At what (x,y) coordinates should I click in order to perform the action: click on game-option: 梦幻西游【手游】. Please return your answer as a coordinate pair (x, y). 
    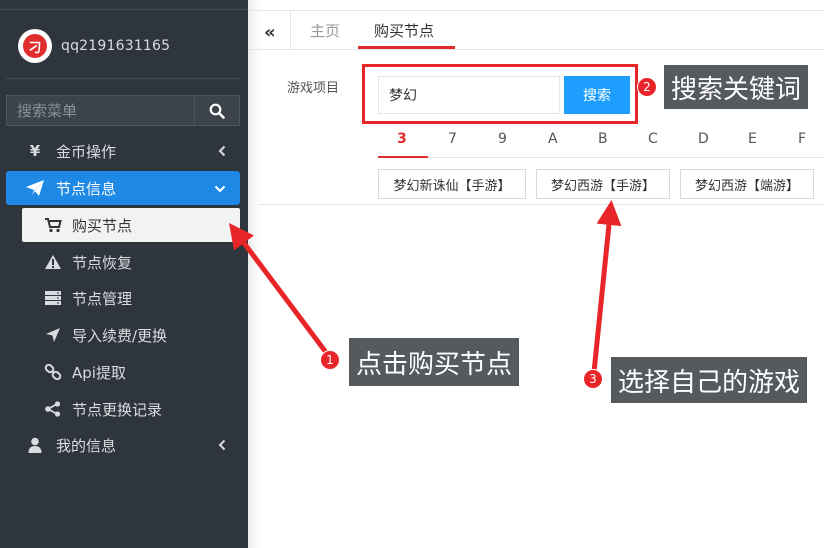
    Looking at the image, I should click on (603, 184).